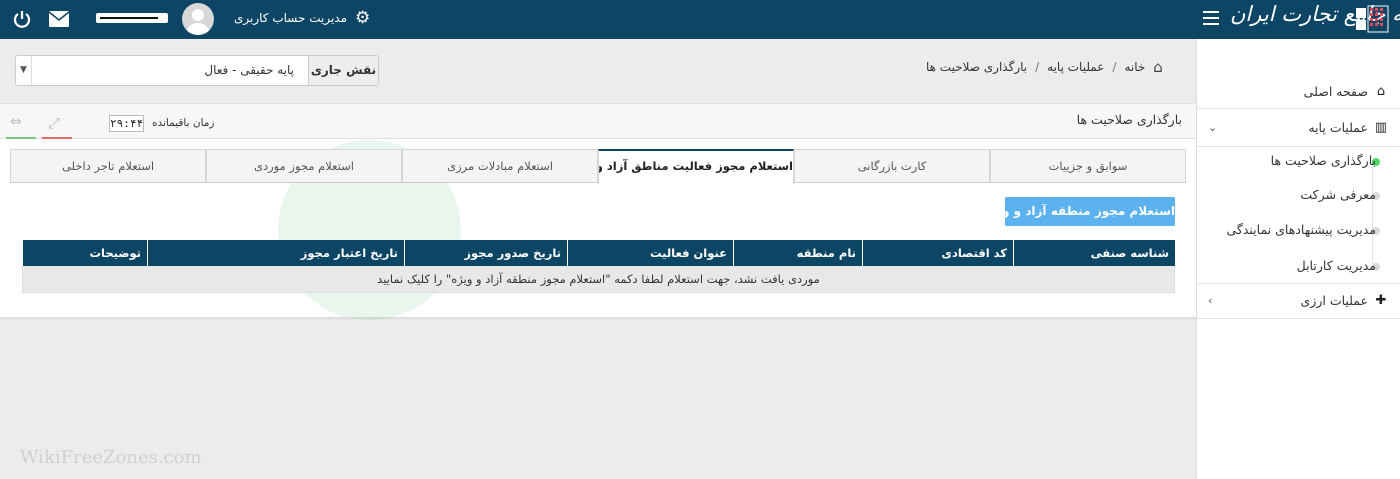 The image size is (1400, 479). Describe the element at coordinates (1088, 165) in the screenshot. I see `tab-history: سوابق و جزییات` at that location.